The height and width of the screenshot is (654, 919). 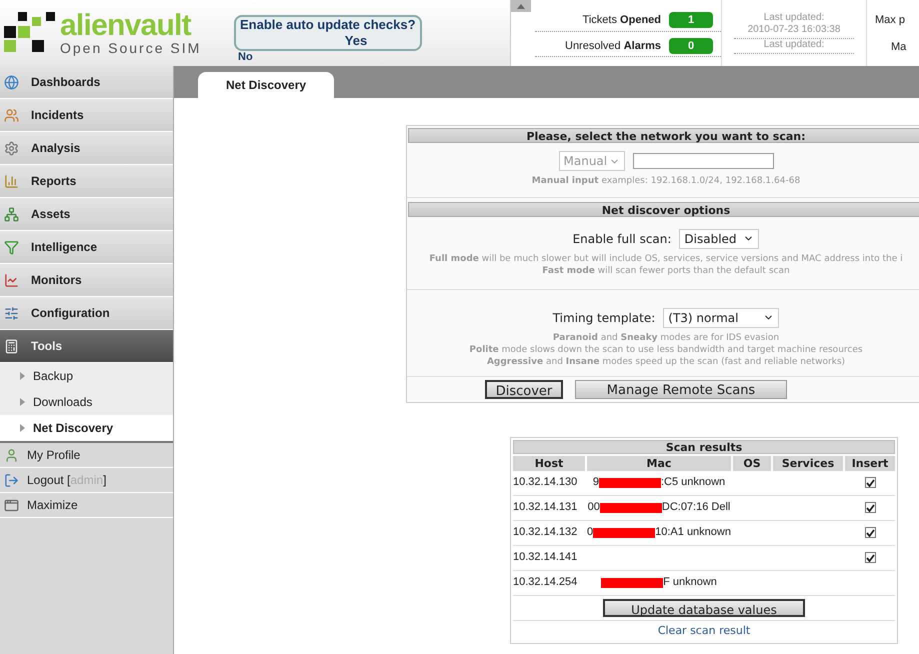 What do you see at coordinates (691, 46) in the screenshot?
I see `stat-count: 0` at bounding box center [691, 46].